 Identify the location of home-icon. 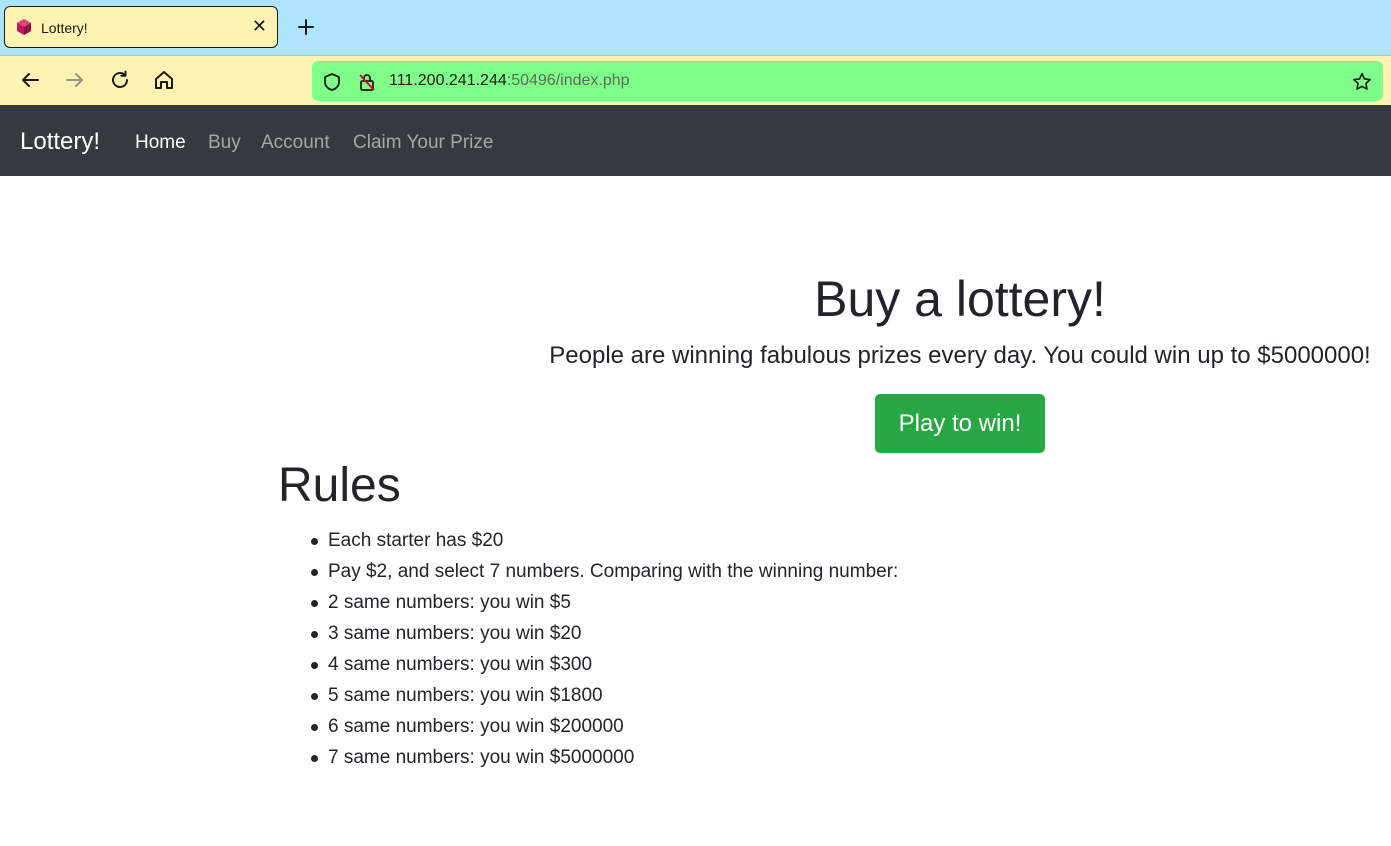
(164, 80).